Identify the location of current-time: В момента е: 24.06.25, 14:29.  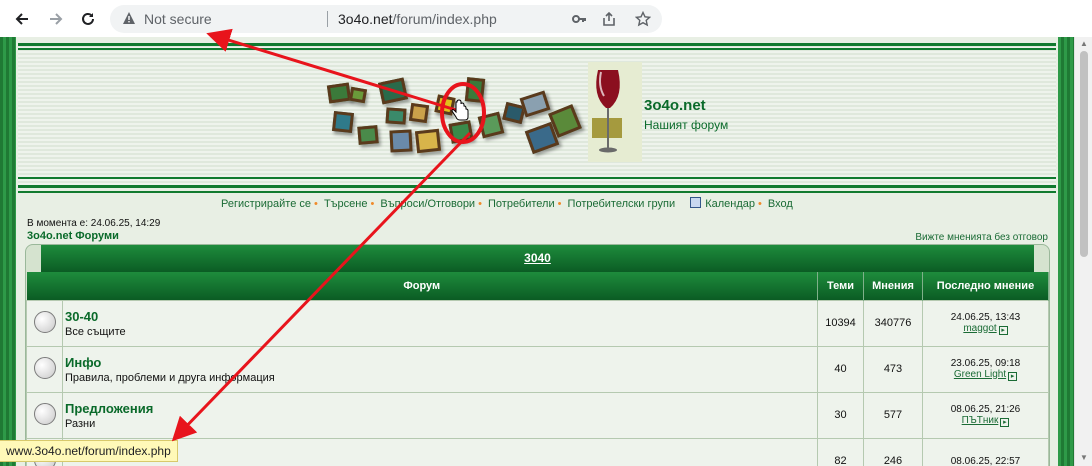
(94, 223).